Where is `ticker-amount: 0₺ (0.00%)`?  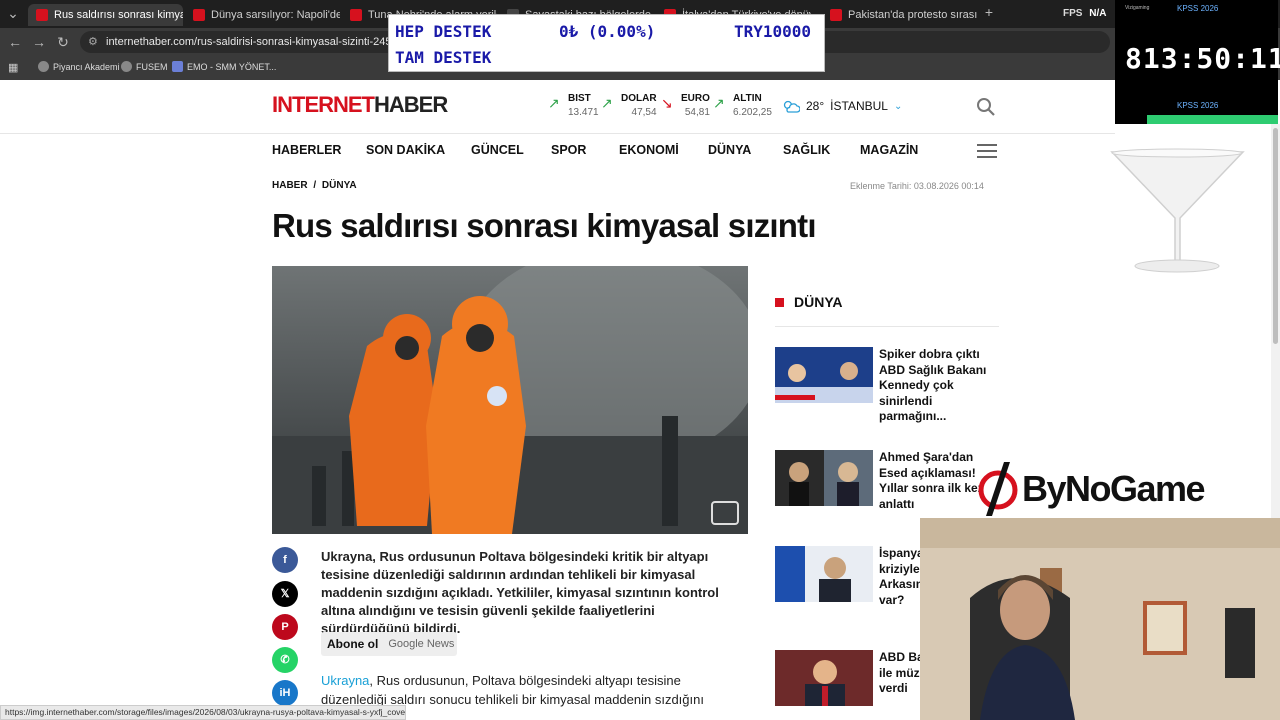 ticker-amount: 0₺ (0.00%) is located at coordinates (607, 31).